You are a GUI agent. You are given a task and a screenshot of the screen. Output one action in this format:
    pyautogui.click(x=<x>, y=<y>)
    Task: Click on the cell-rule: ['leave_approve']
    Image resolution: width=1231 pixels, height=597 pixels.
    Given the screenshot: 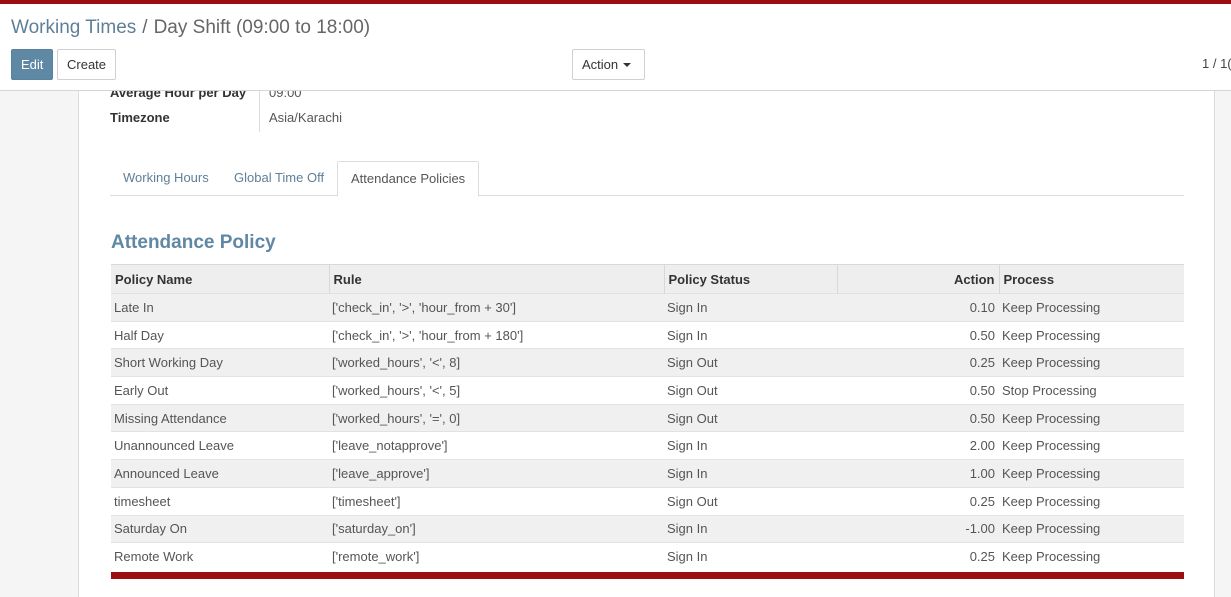 What is the action you would take?
    pyautogui.click(x=496, y=473)
    